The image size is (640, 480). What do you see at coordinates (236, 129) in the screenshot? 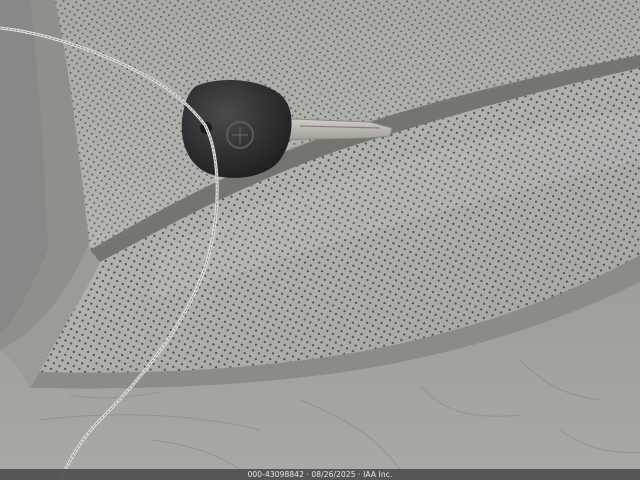
I see `key-fob` at bounding box center [236, 129].